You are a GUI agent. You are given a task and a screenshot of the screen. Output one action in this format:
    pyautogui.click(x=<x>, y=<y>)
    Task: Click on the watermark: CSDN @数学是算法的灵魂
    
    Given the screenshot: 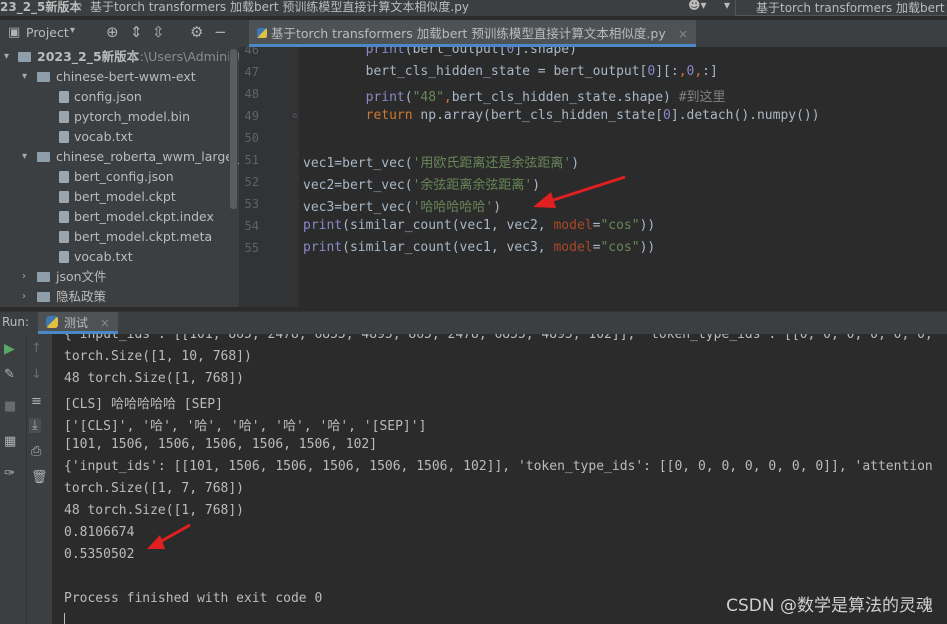 What is the action you would take?
    pyautogui.click(x=829, y=606)
    